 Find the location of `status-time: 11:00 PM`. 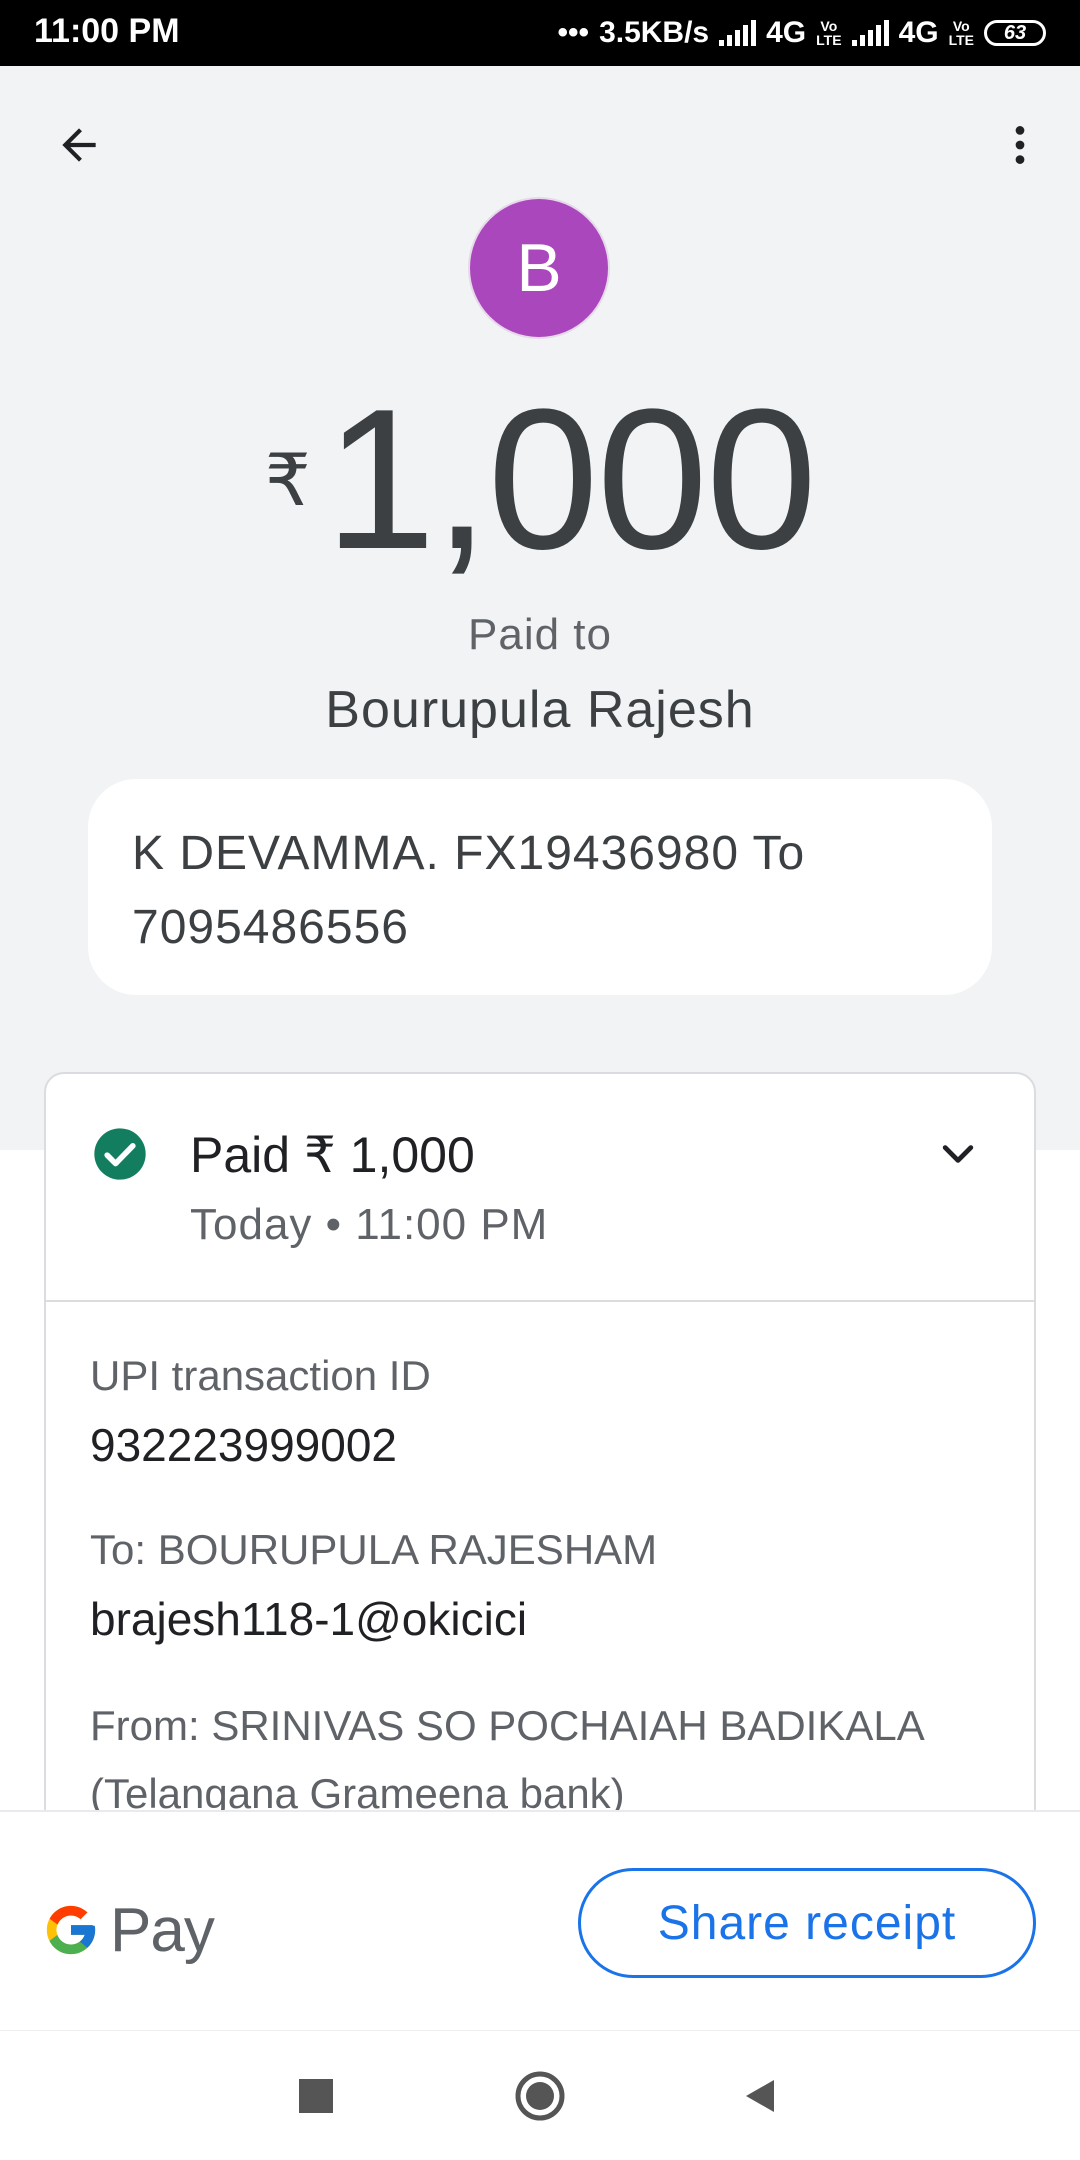

status-time: 11:00 PM is located at coordinates (107, 31).